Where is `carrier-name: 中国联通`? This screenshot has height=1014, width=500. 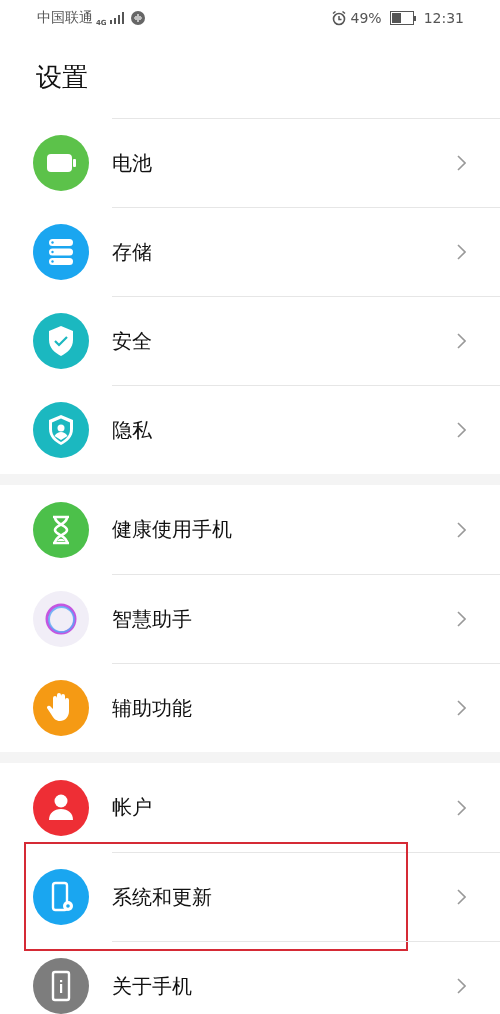 carrier-name: 中国联通 is located at coordinates (65, 18).